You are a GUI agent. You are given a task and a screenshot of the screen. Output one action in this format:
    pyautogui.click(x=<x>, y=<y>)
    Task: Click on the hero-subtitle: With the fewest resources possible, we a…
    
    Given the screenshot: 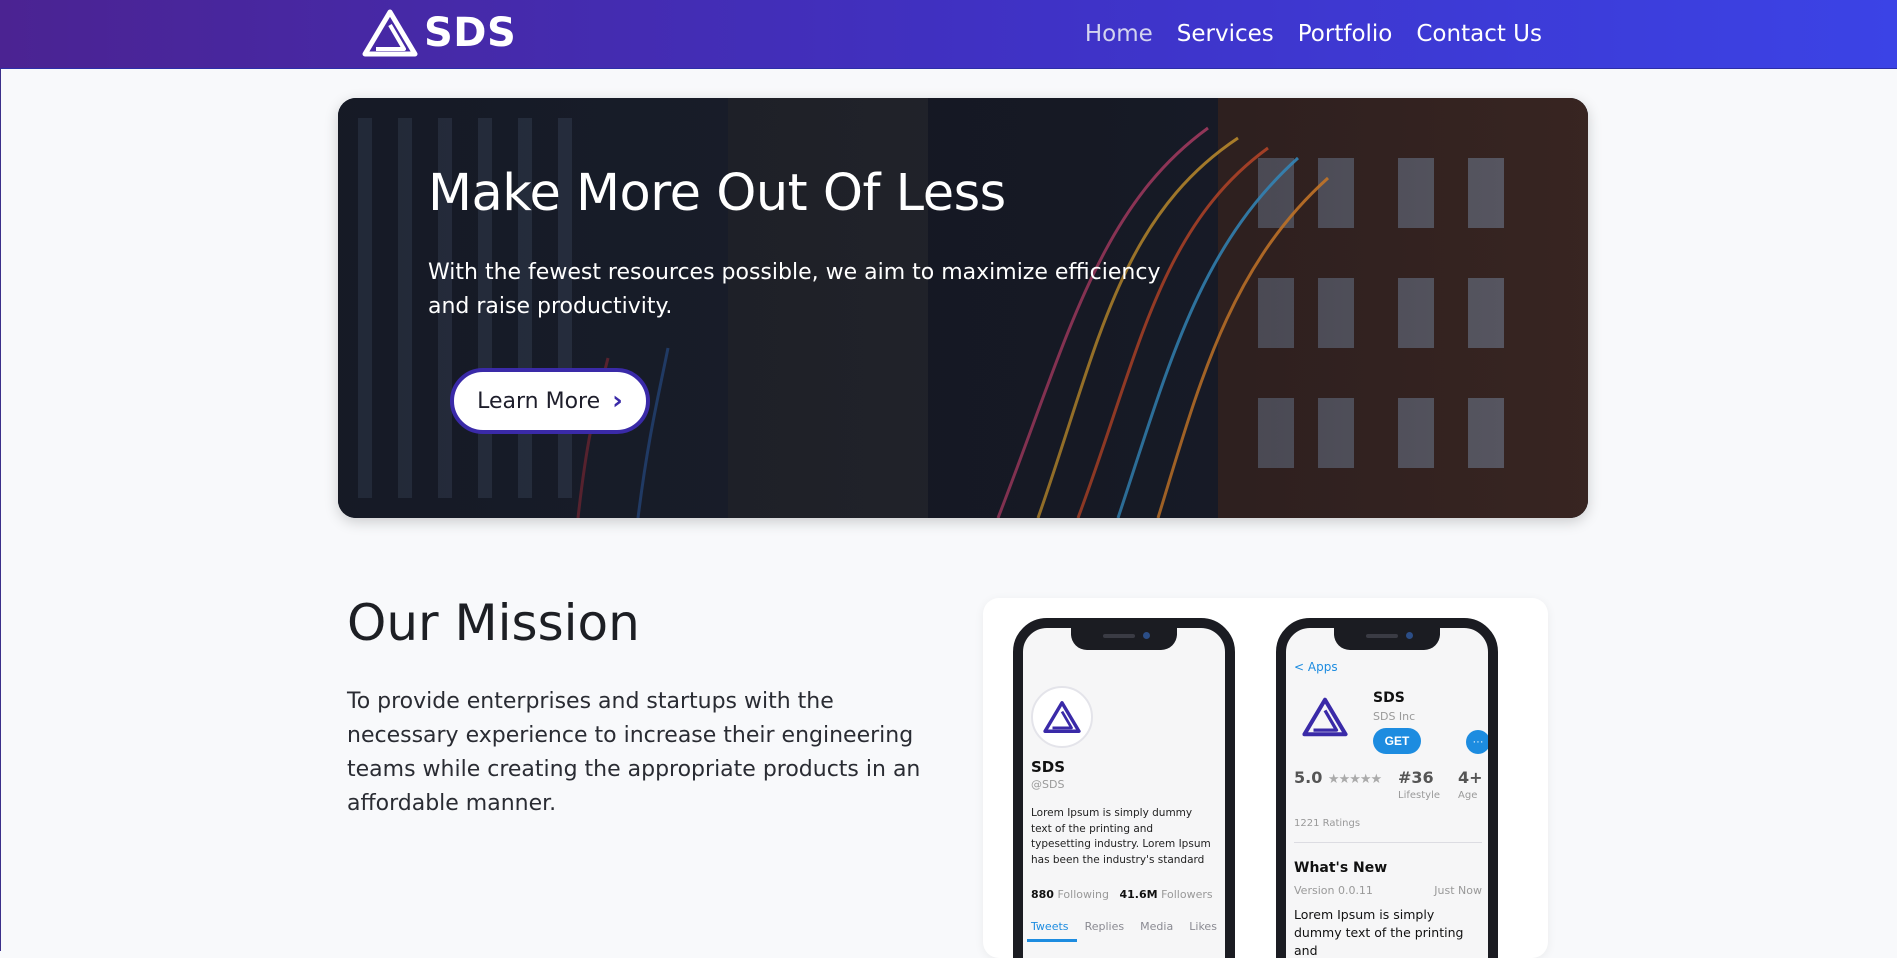 What is the action you would take?
    pyautogui.click(x=794, y=289)
    